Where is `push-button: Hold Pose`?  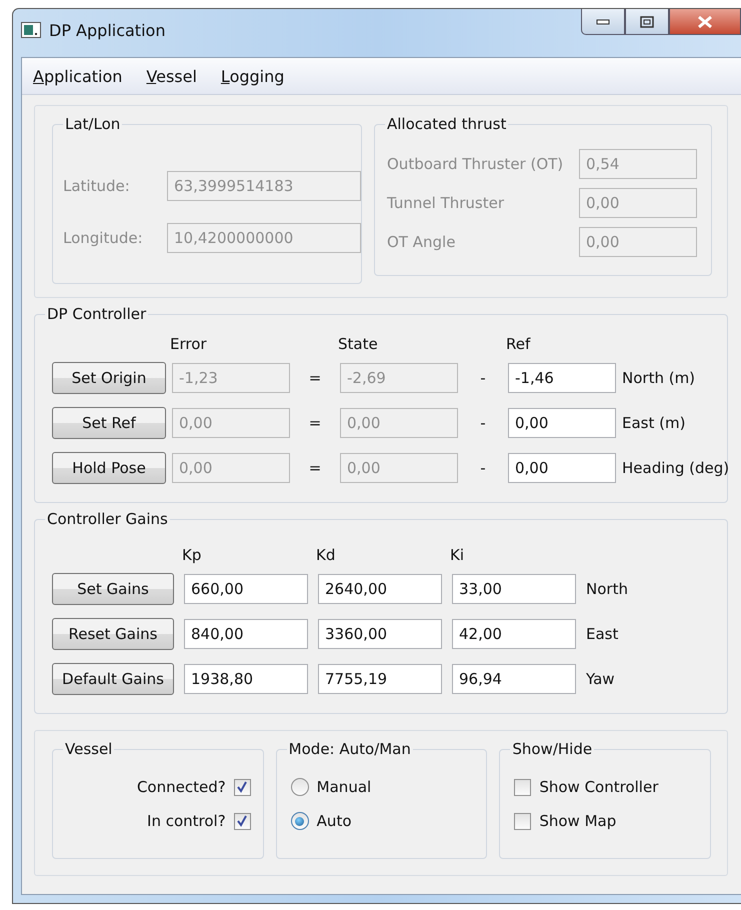
push-button: Hold Pose is located at coordinates (109, 468).